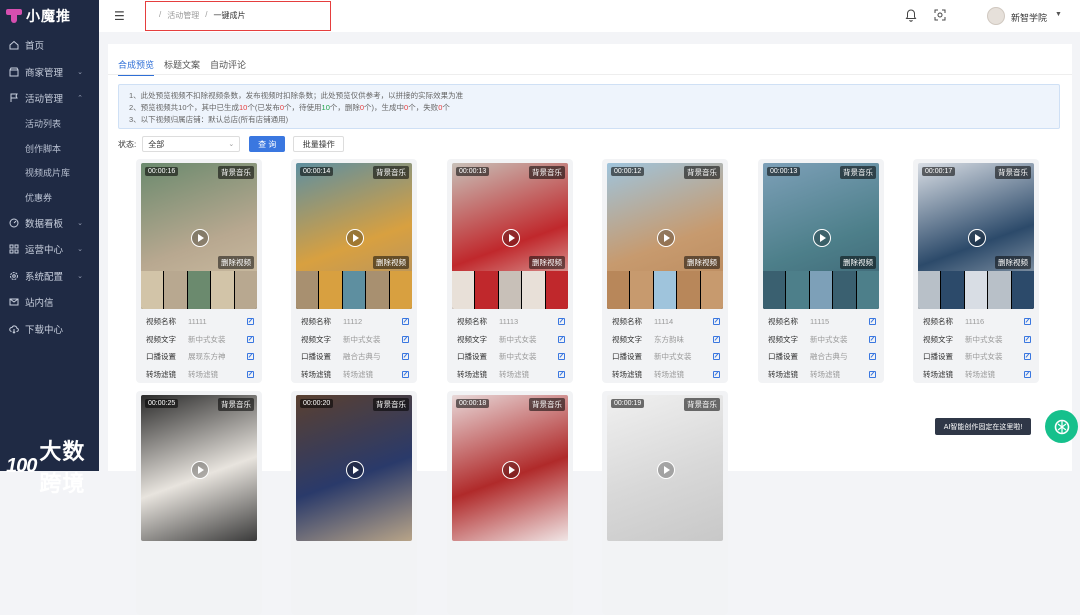 This screenshot has width=1080, height=615. I want to click on video-card: 00:00:18 背景音乐, so click(510, 503).